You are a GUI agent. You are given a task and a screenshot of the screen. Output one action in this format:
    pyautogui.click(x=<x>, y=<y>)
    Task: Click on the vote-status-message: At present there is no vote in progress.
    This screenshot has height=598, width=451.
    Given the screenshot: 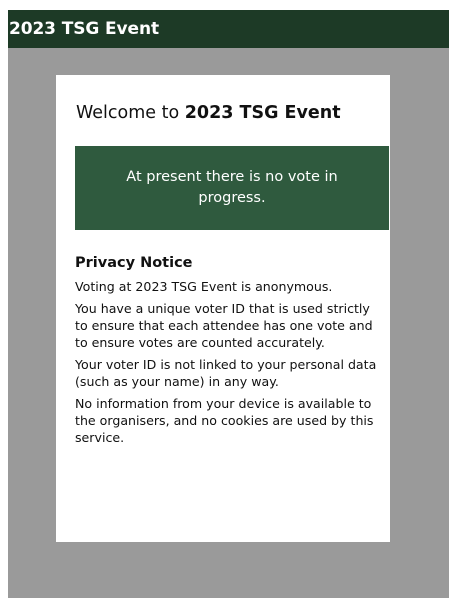 What is the action you would take?
    pyautogui.click(x=232, y=187)
    